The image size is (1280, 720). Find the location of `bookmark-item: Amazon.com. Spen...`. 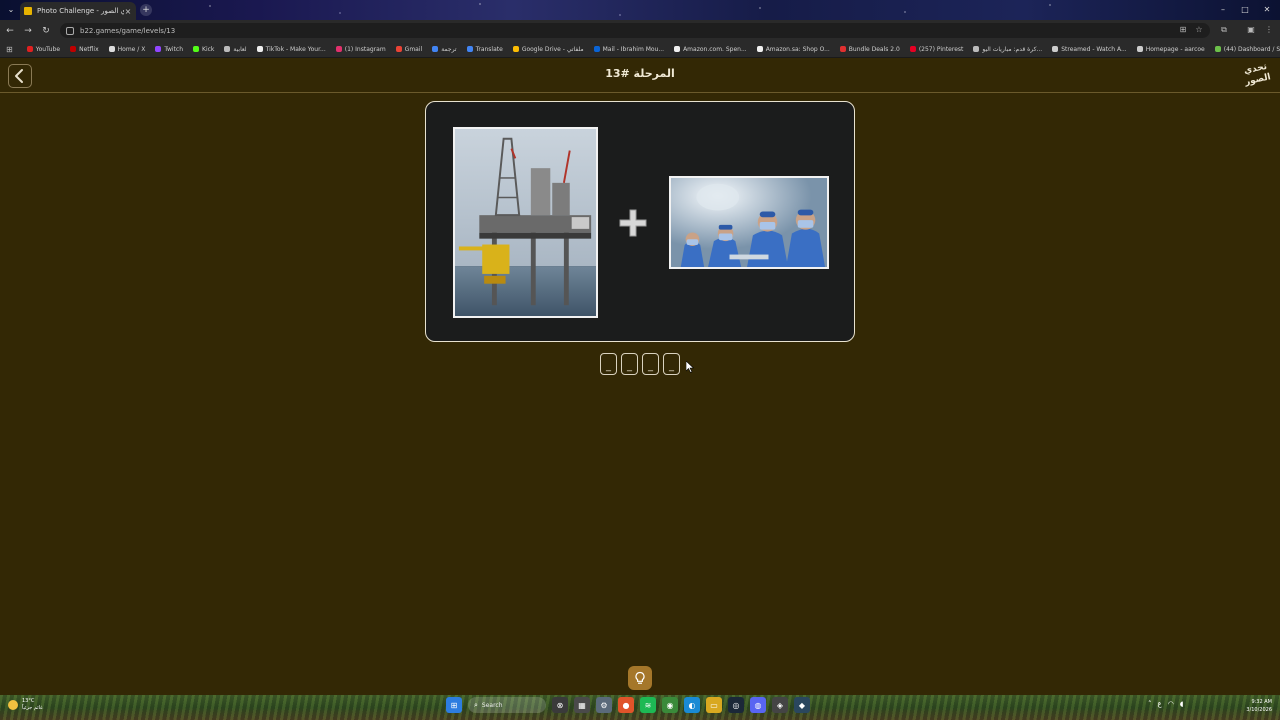

bookmark-item: Amazon.com. Spen... is located at coordinates (710, 49).